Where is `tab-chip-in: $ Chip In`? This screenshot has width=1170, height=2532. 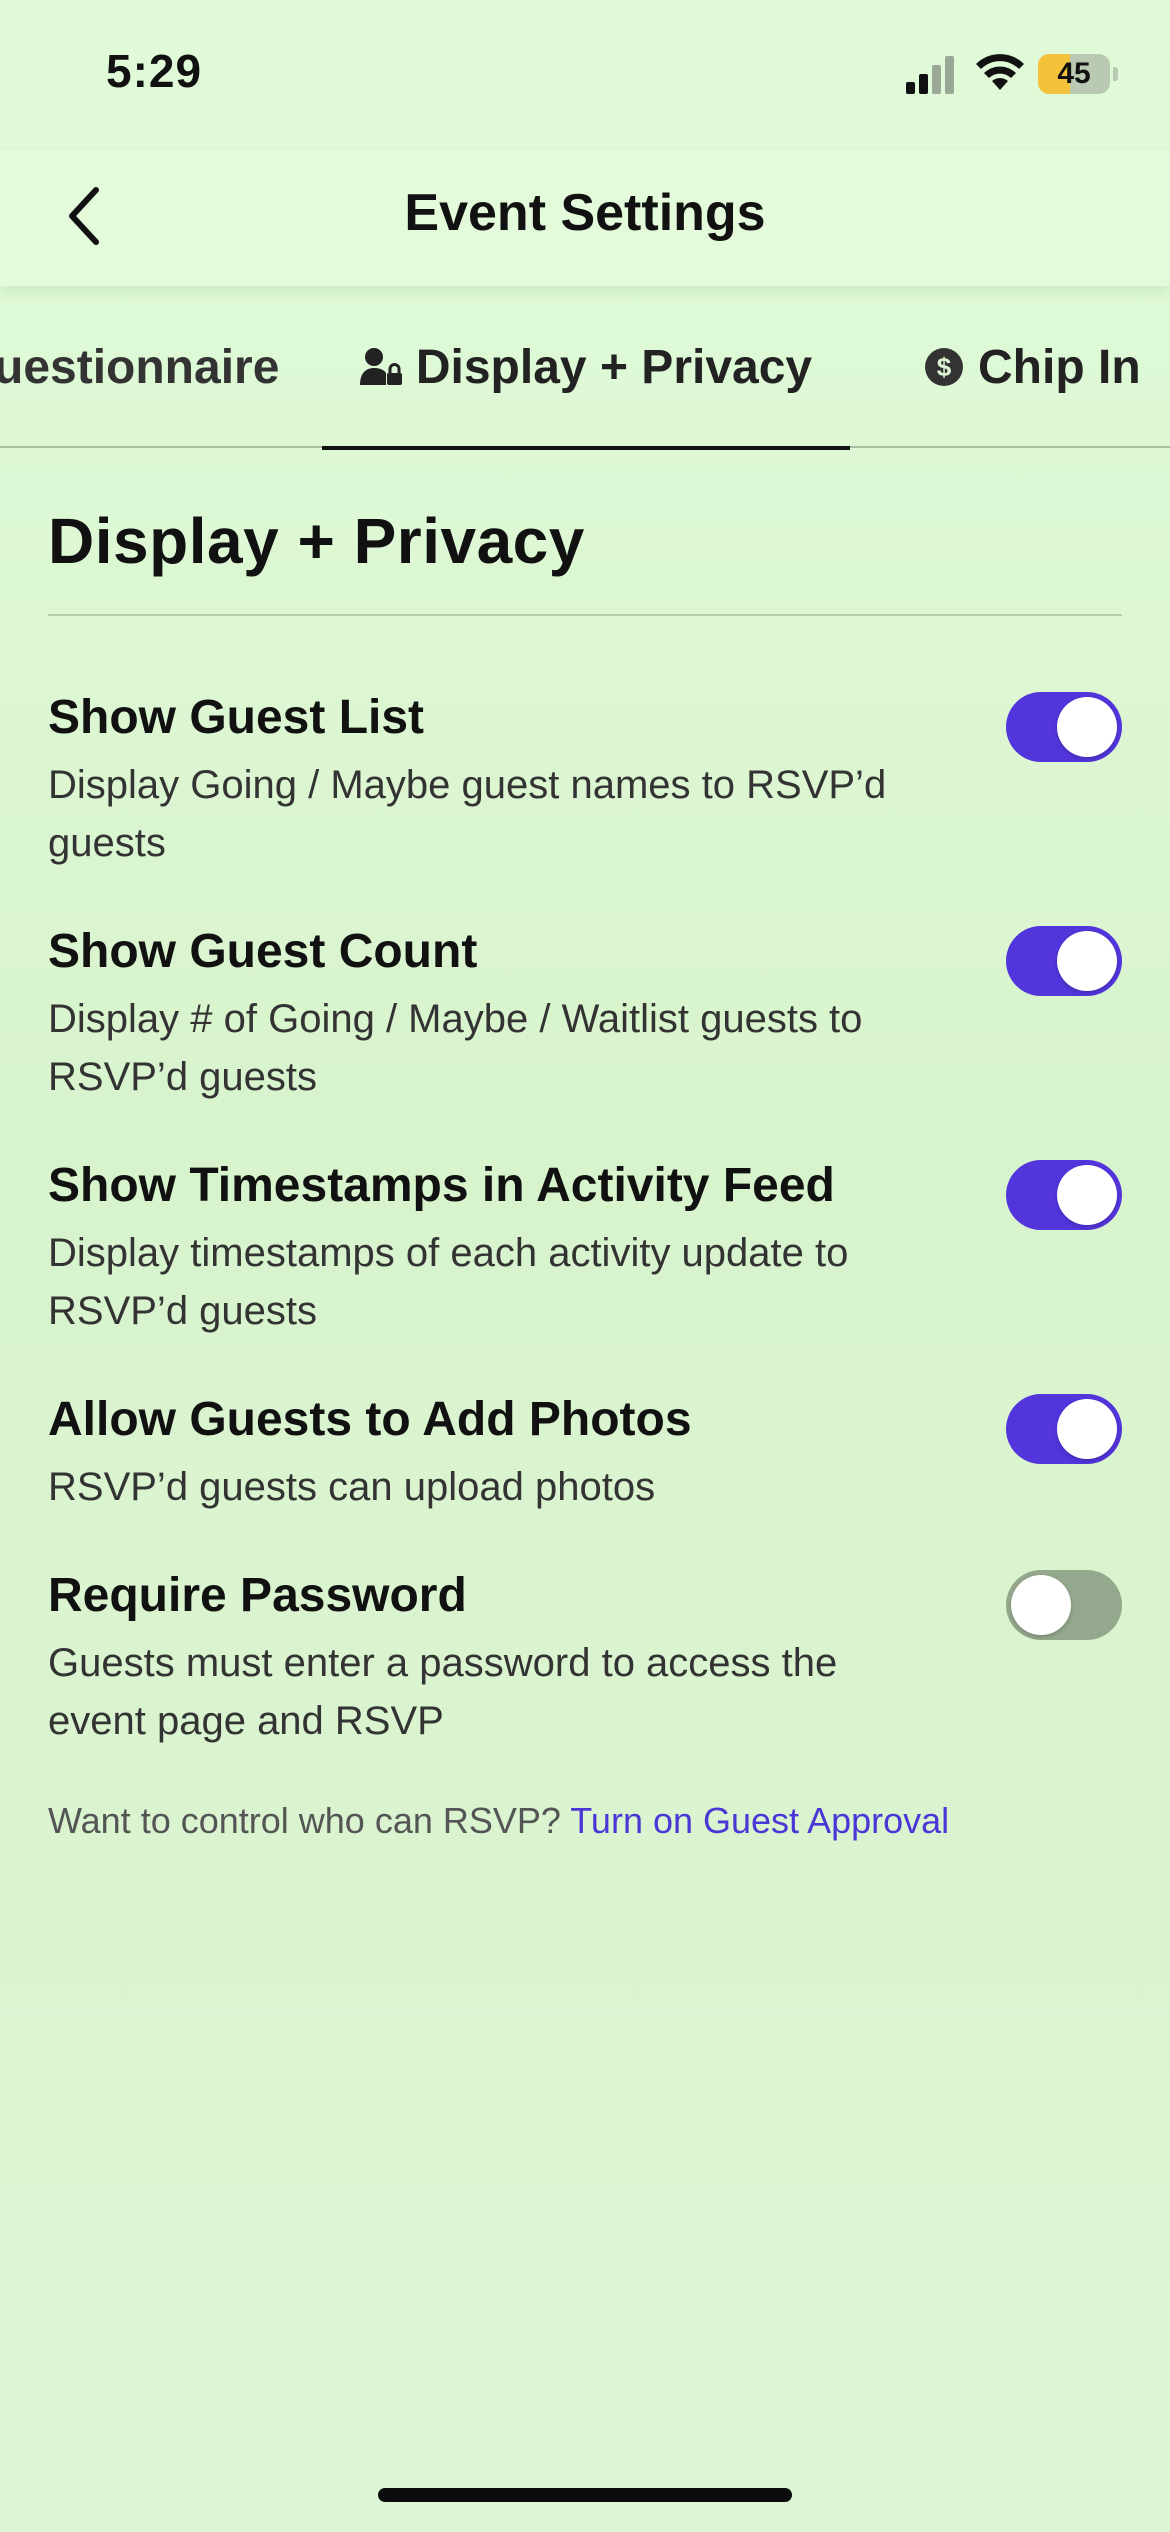 tab-chip-in: $ Chip In is located at coordinates (1032, 367).